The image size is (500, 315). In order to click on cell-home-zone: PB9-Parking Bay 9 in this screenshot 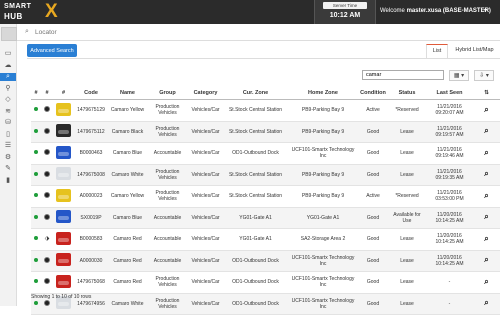, I will do `click(323, 175)`.